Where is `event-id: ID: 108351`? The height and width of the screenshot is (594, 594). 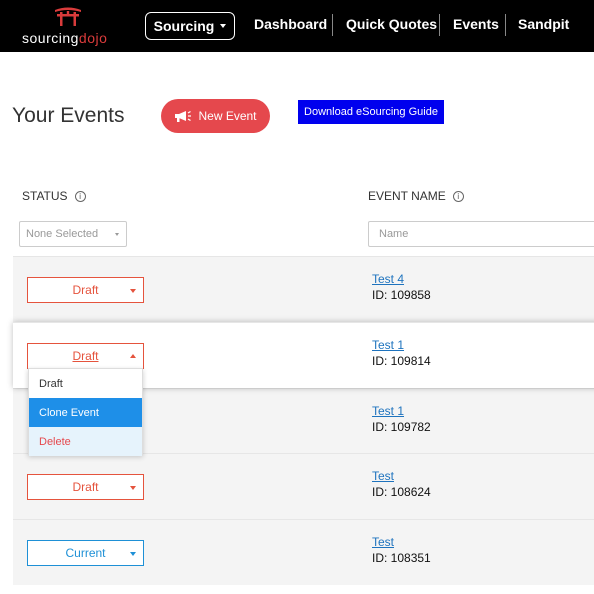
event-id: ID: 108351 is located at coordinates (401, 558).